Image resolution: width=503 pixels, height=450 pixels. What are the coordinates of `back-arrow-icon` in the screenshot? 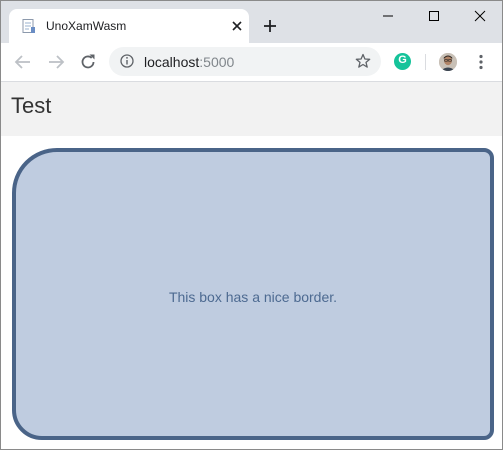 It's located at (23, 62).